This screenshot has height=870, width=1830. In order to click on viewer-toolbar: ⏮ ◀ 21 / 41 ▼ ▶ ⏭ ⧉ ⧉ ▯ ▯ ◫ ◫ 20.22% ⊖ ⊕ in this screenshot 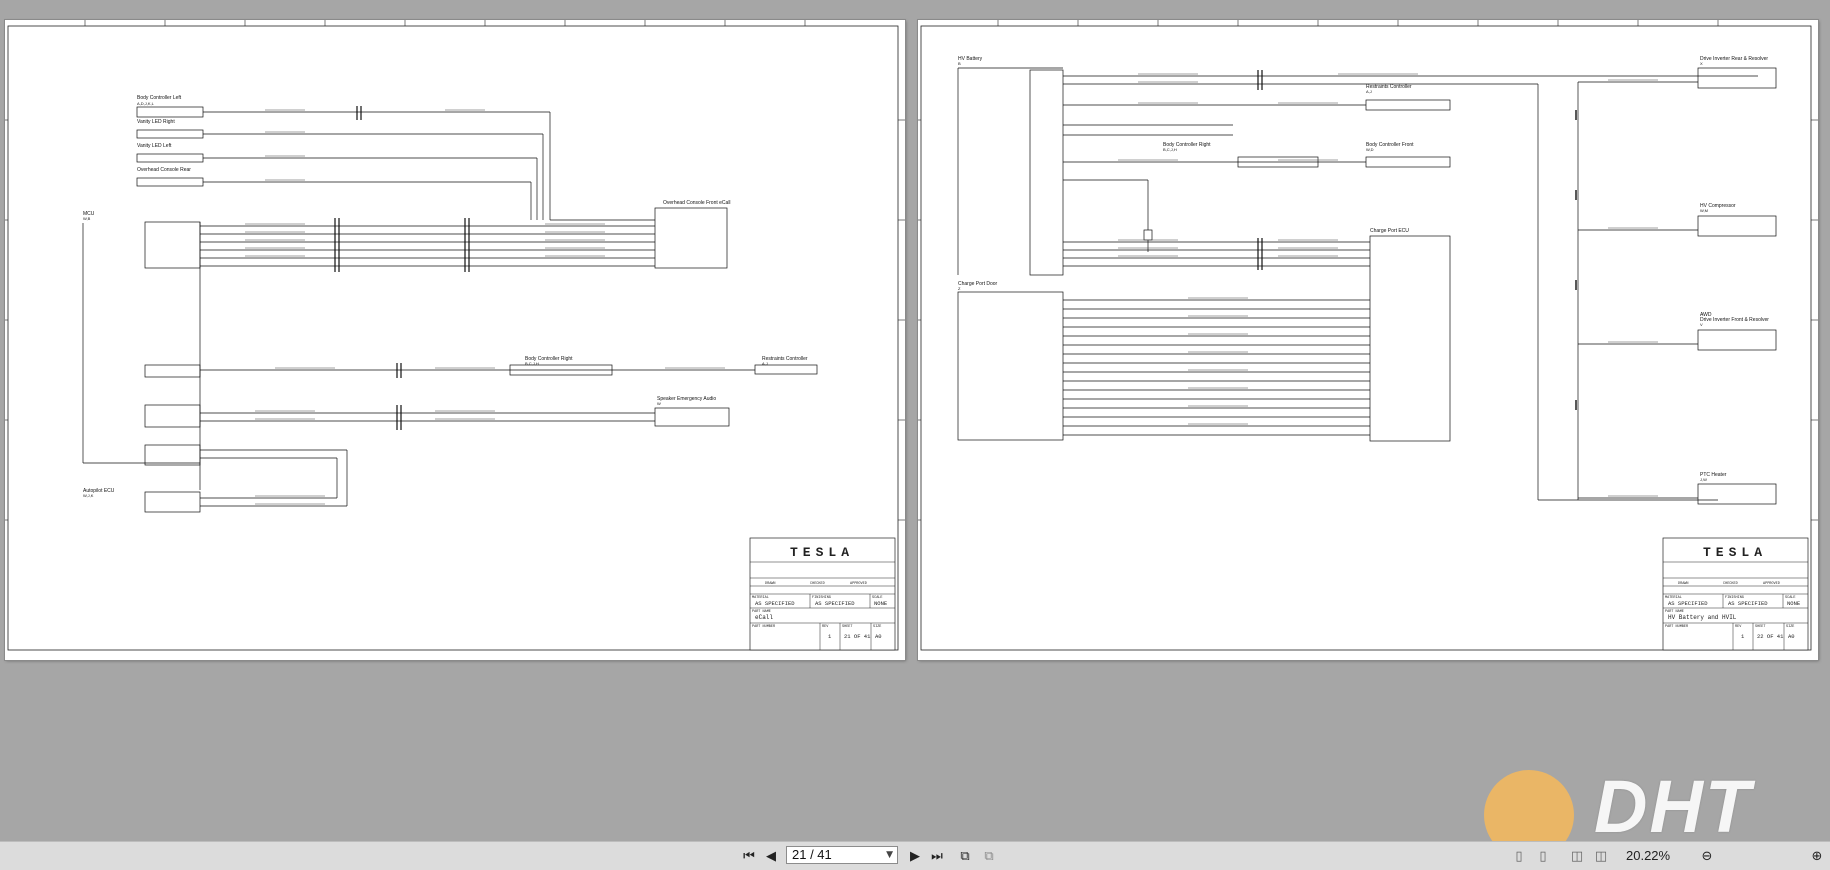, I will do `click(915, 855)`.